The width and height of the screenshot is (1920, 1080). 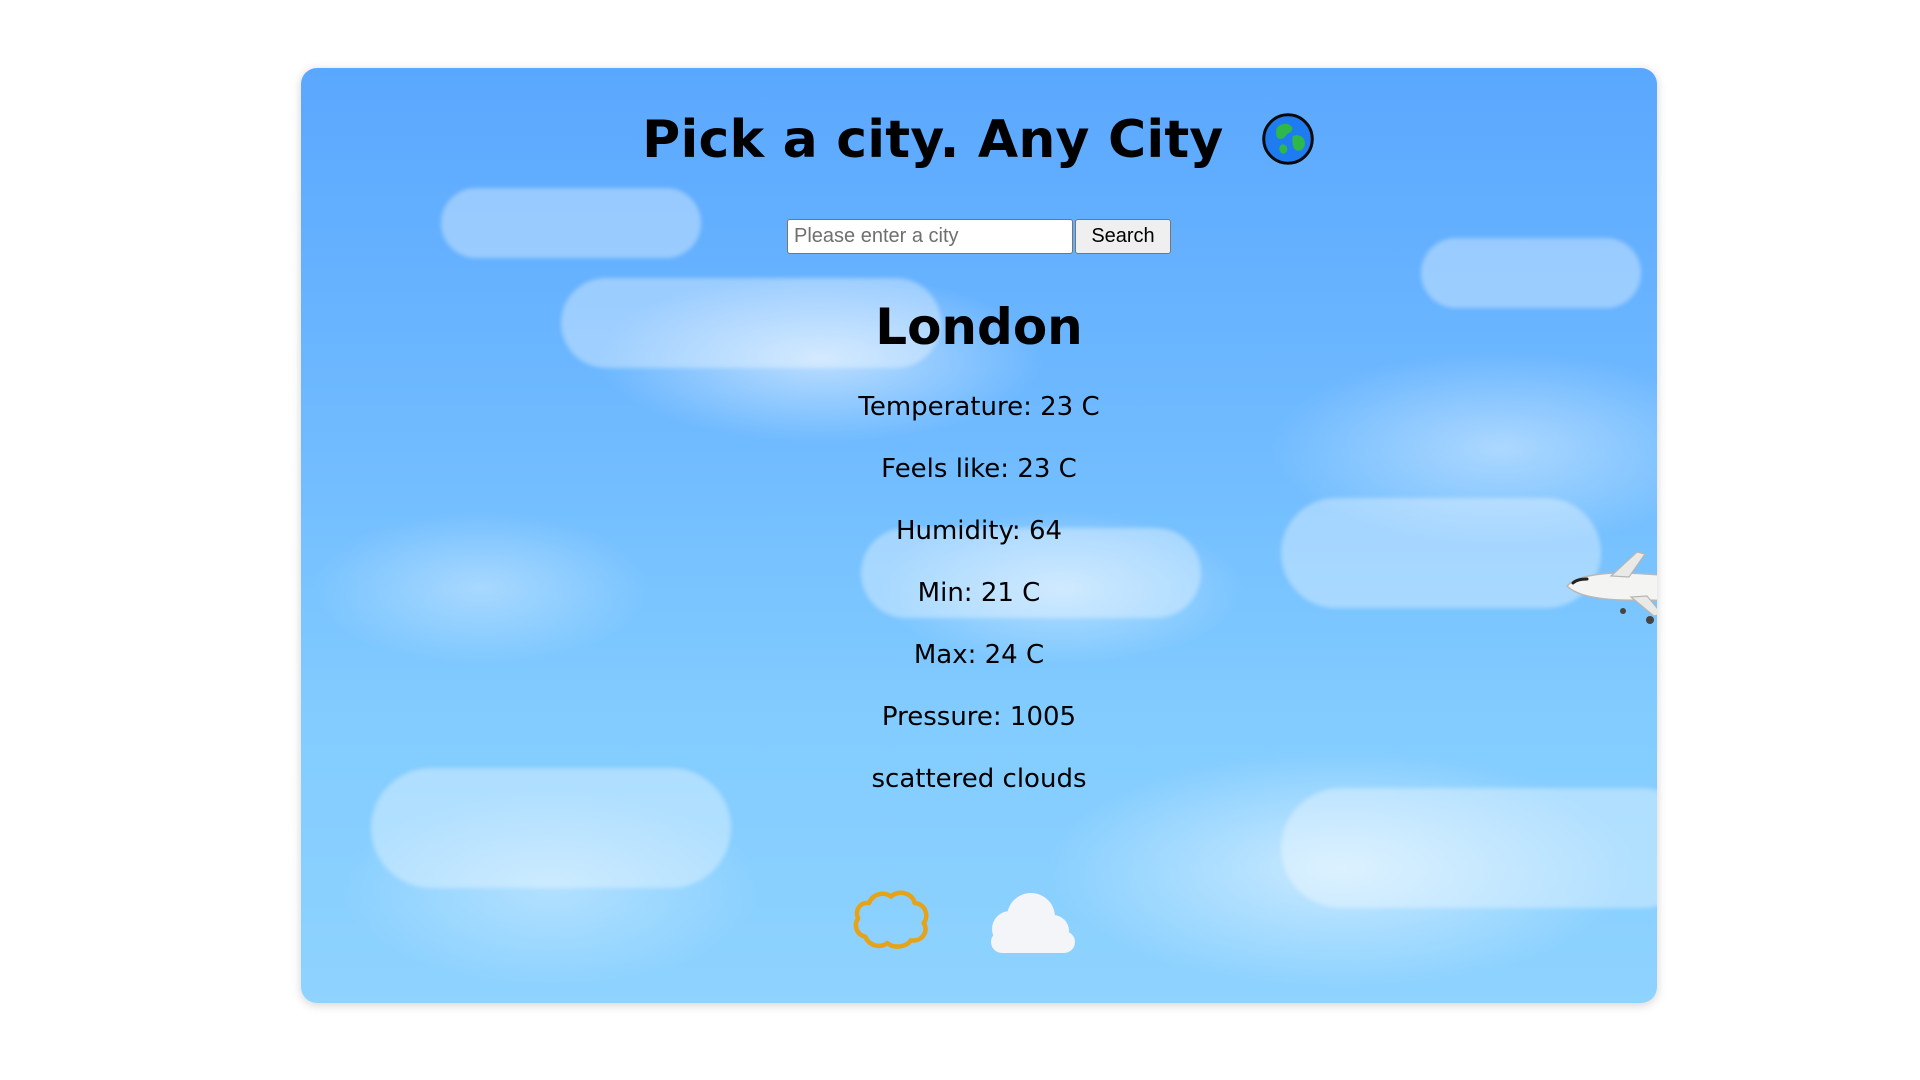 What do you see at coordinates (979, 469) in the screenshot?
I see `feels-like-text: Feels like: 23 C` at bounding box center [979, 469].